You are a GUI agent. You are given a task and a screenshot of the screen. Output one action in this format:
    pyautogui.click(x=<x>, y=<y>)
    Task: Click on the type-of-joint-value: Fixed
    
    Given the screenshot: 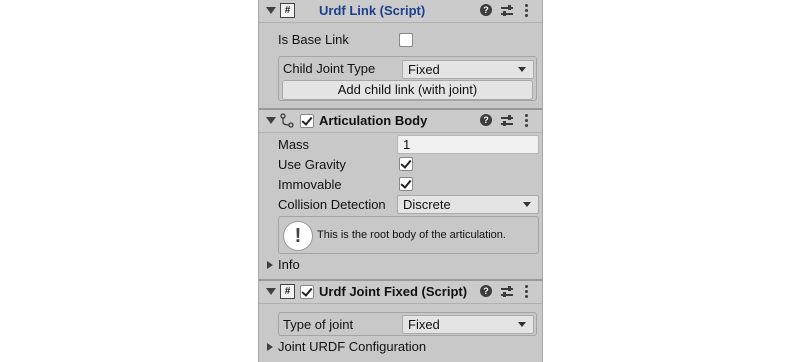 What is the action you would take?
    pyautogui.click(x=424, y=324)
    